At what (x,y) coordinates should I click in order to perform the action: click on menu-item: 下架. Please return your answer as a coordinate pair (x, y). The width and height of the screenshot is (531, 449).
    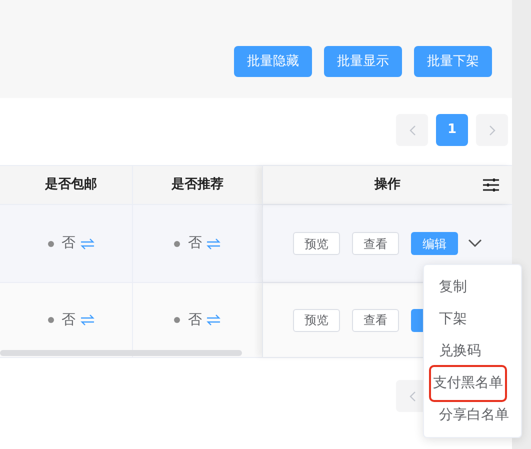
    Looking at the image, I should click on (453, 319).